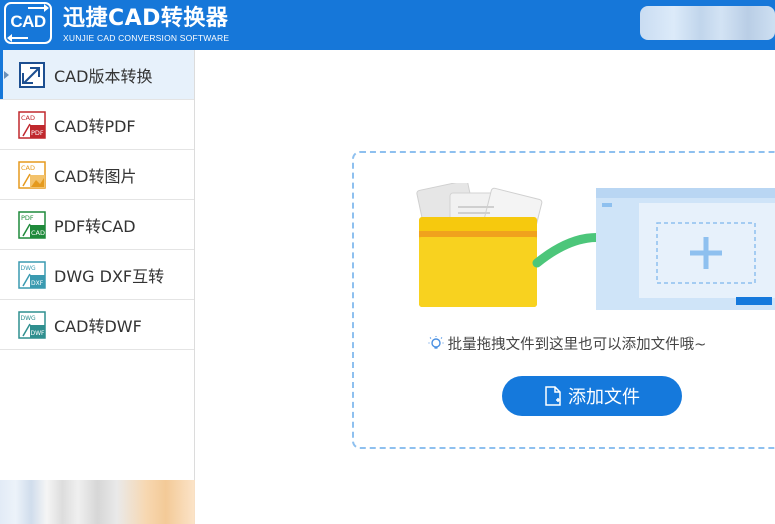  What do you see at coordinates (604, 397) in the screenshot?
I see `add-file-label: 添加文件` at bounding box center [604, 397].